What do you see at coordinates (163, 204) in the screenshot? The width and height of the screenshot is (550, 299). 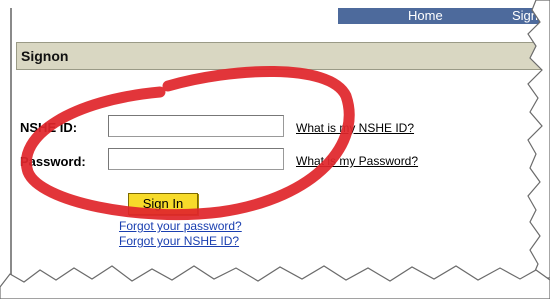 I see `sign-in-button: Sign In` at bounding box center [163, 204].